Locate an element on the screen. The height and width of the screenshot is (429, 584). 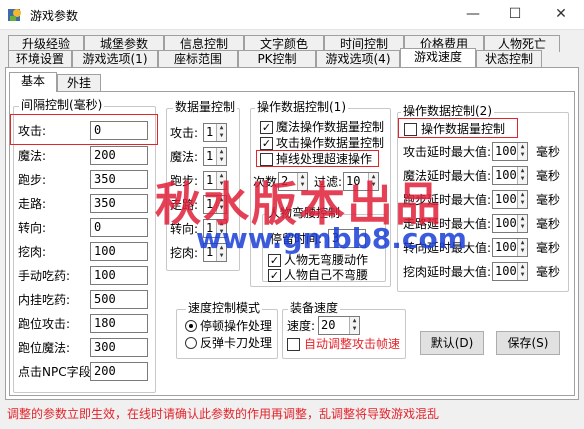
op2-unit-3: 毫秒 is located at coordinates (548, 224).